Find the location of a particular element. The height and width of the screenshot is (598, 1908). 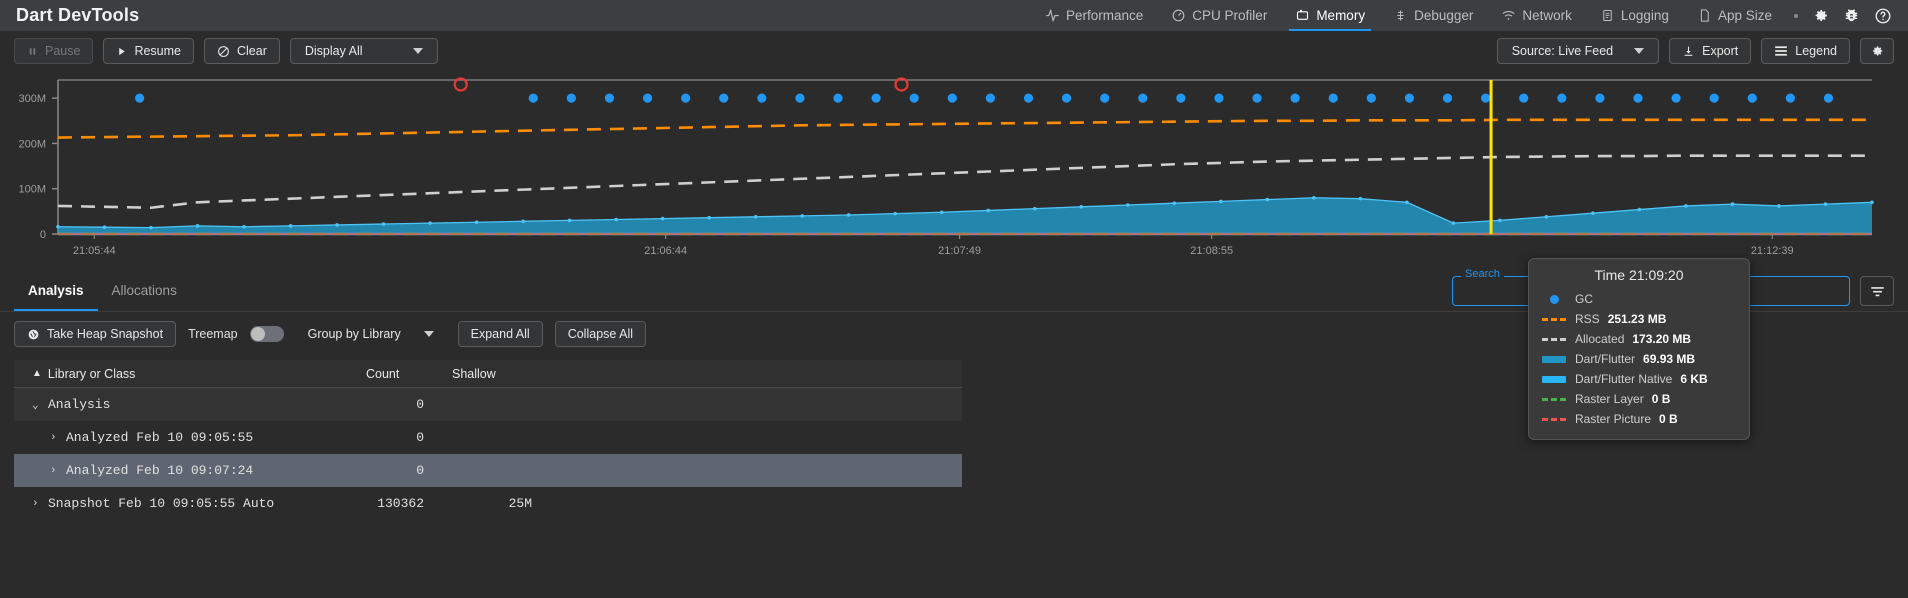

export-label: Export is located at coordinates (1720, 51).